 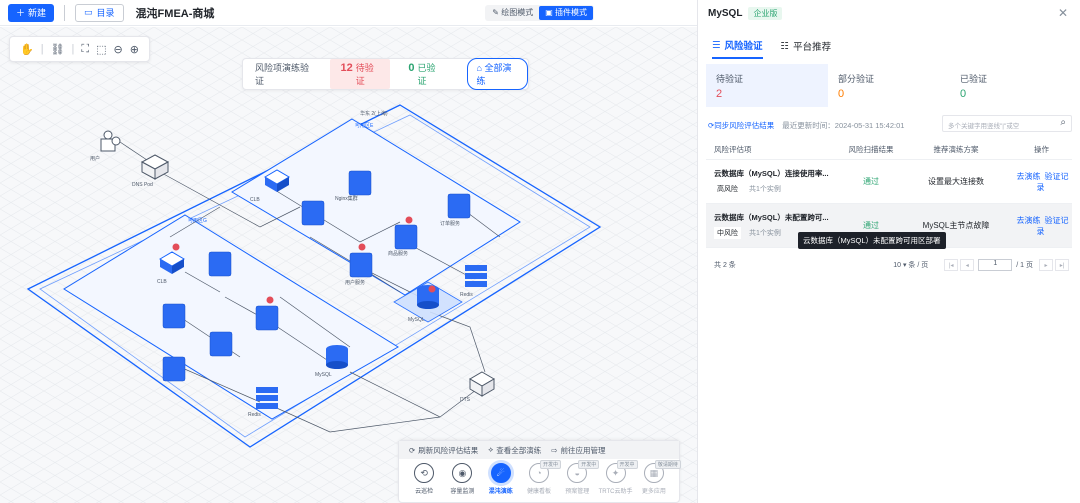 What do you see at coordinates (443, 450) in the screenshot?
I see `refresh-link: ⟳ 刷新风险评估结果` at bounding box center [443, 450].